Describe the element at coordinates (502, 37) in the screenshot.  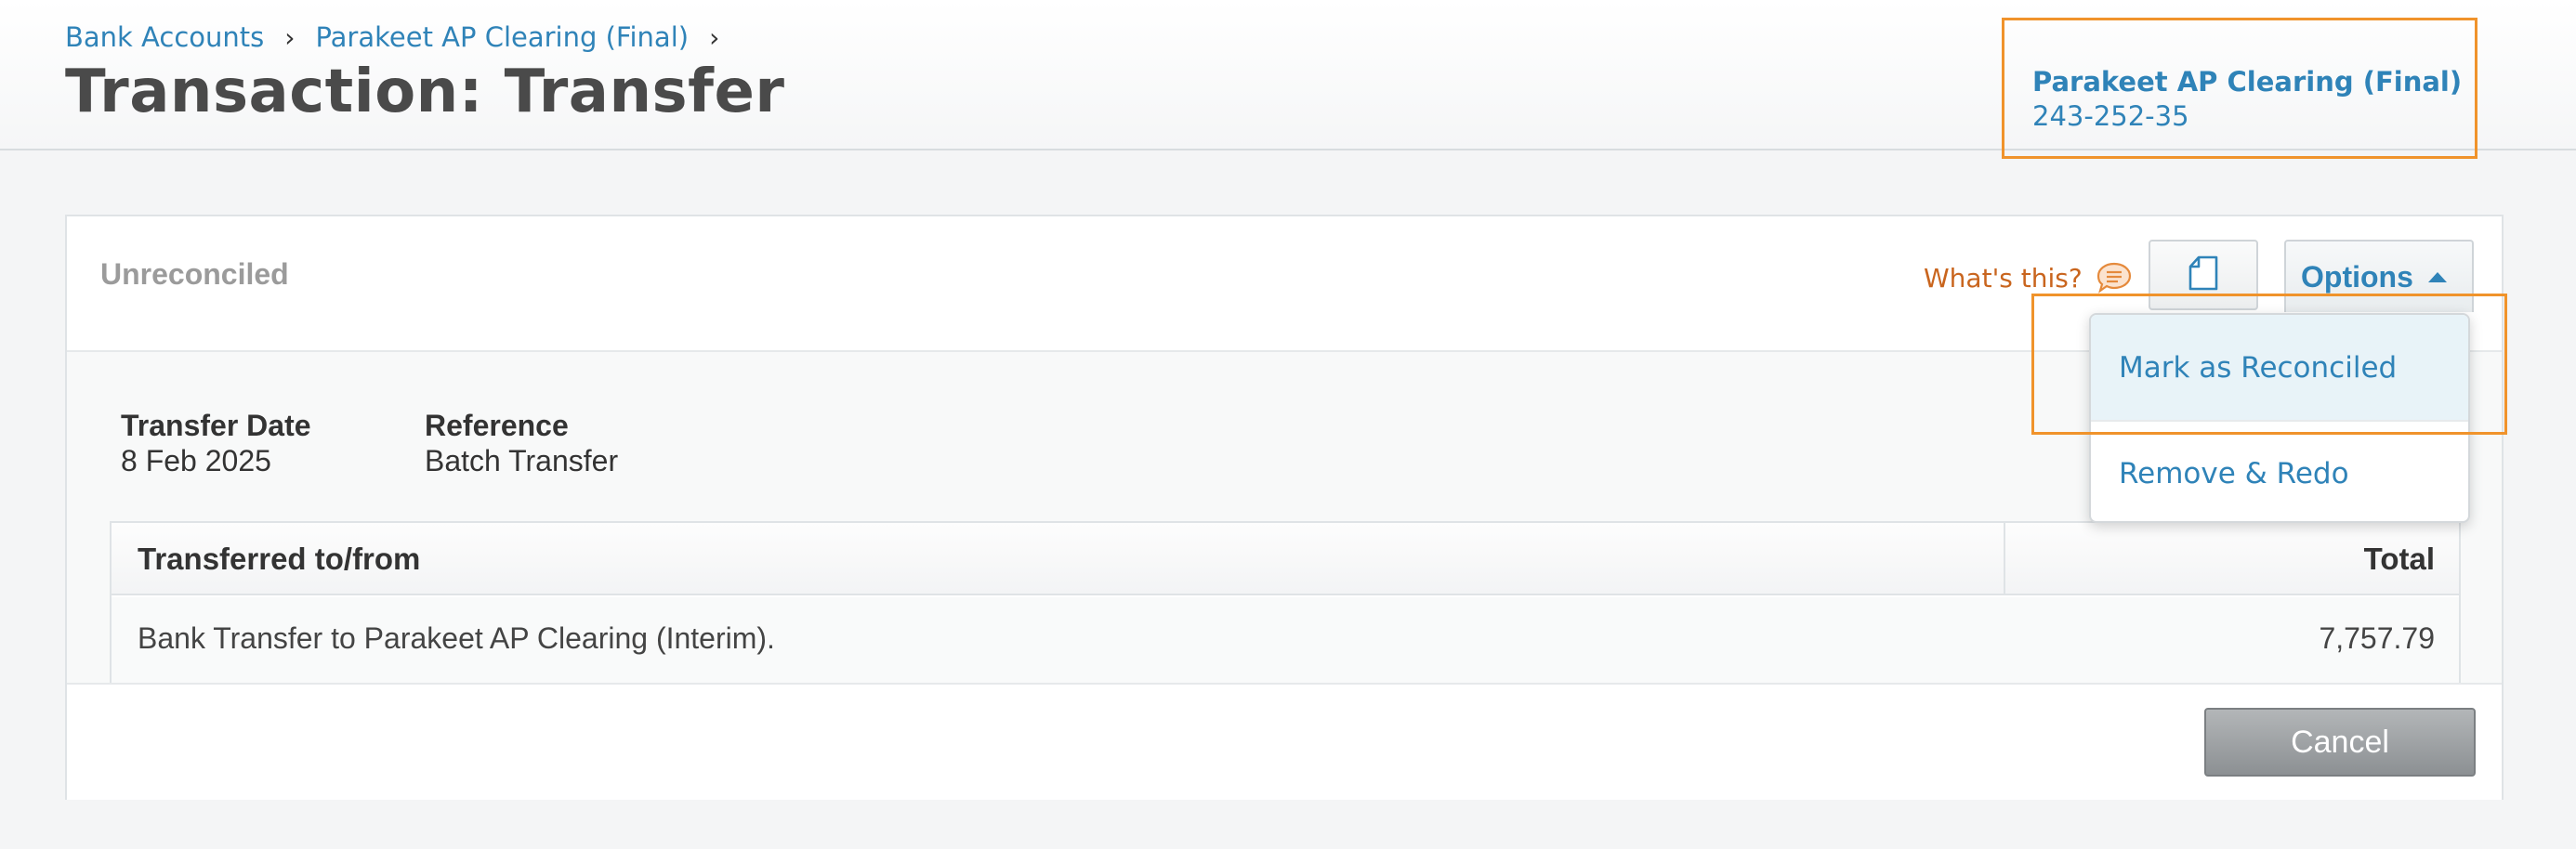
I see `breadcrumb-account: Parakeet AP Clearing (Final)` at that location.